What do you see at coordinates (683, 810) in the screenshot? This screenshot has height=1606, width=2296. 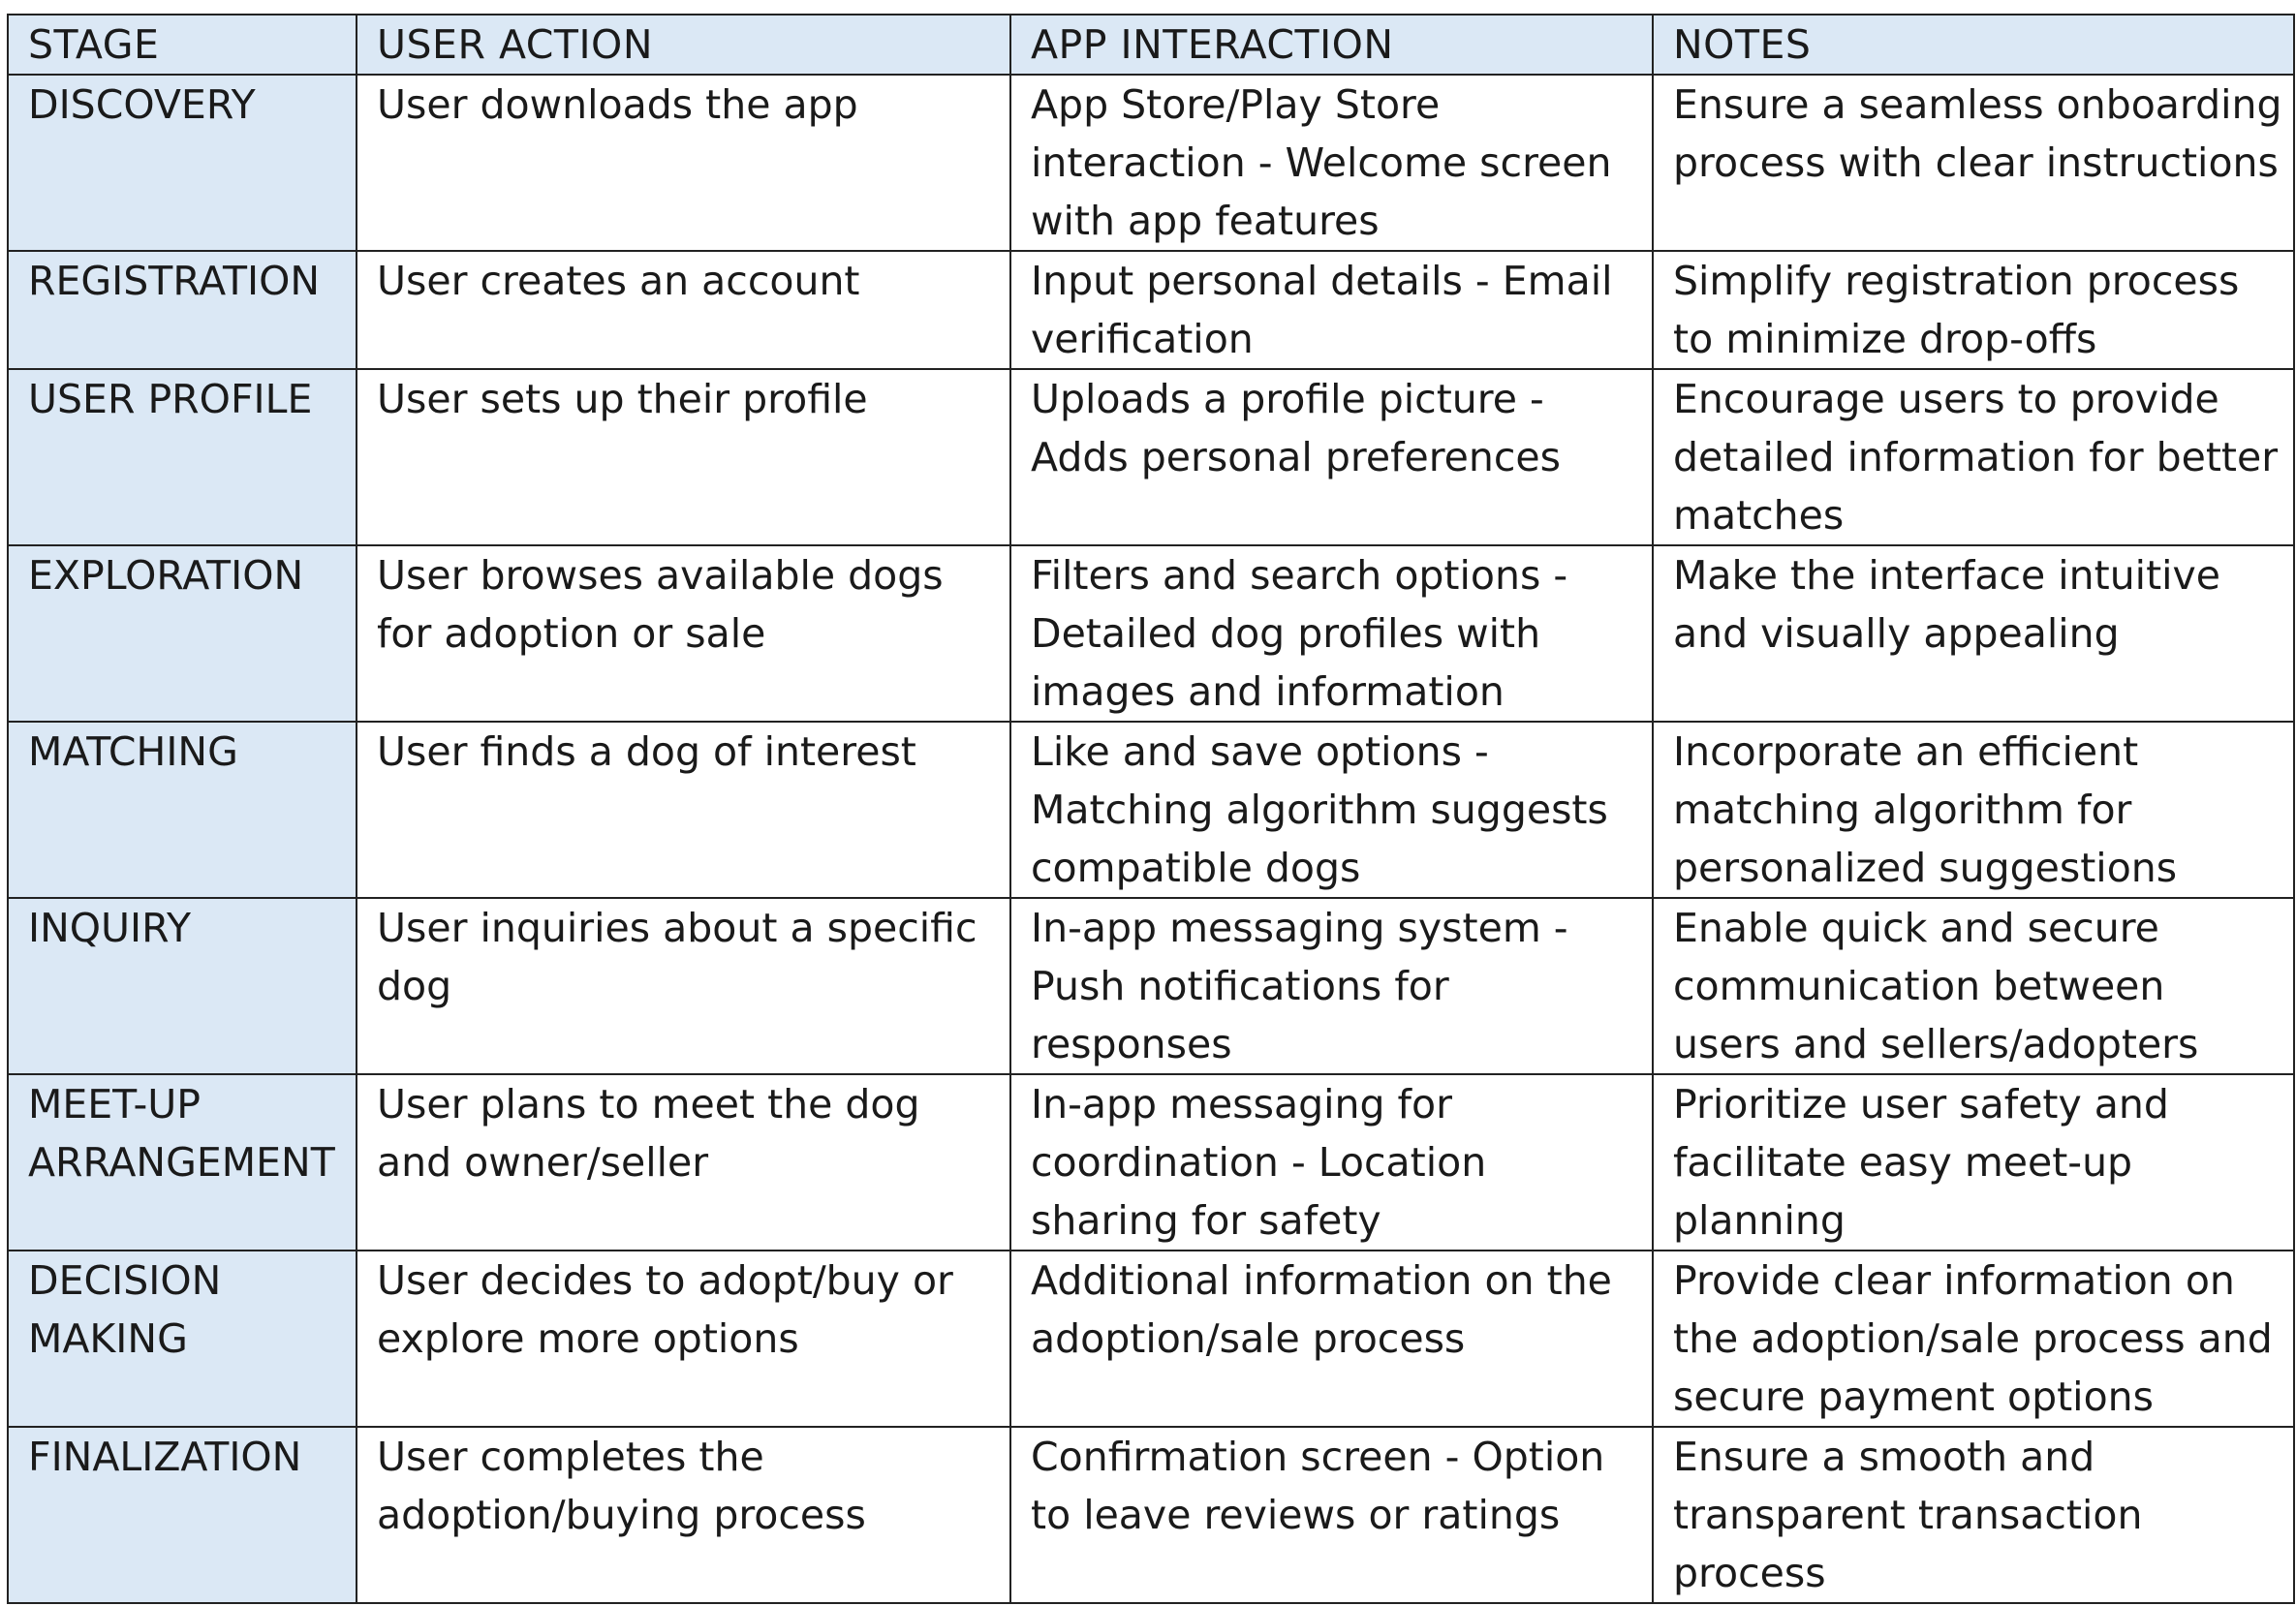 I see `user-action-cell: User finds a dog of interest` at bounding box center [683, 810].